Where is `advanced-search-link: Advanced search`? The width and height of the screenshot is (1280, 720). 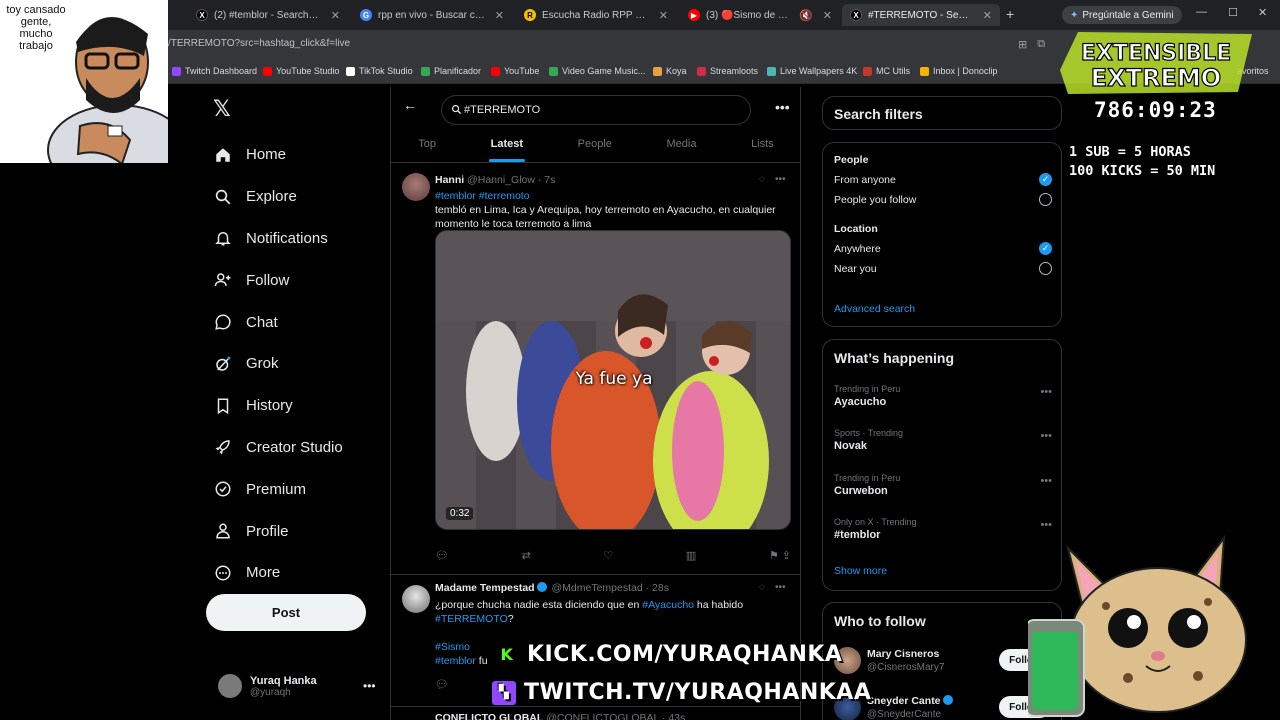 advanced-search-link: Advanced search is located at coordinates (874, 309).